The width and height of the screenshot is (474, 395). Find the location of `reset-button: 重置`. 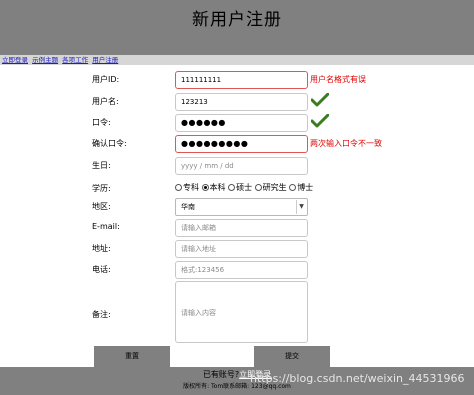

reset-button: 重置 is located at coordinates (132, 356).